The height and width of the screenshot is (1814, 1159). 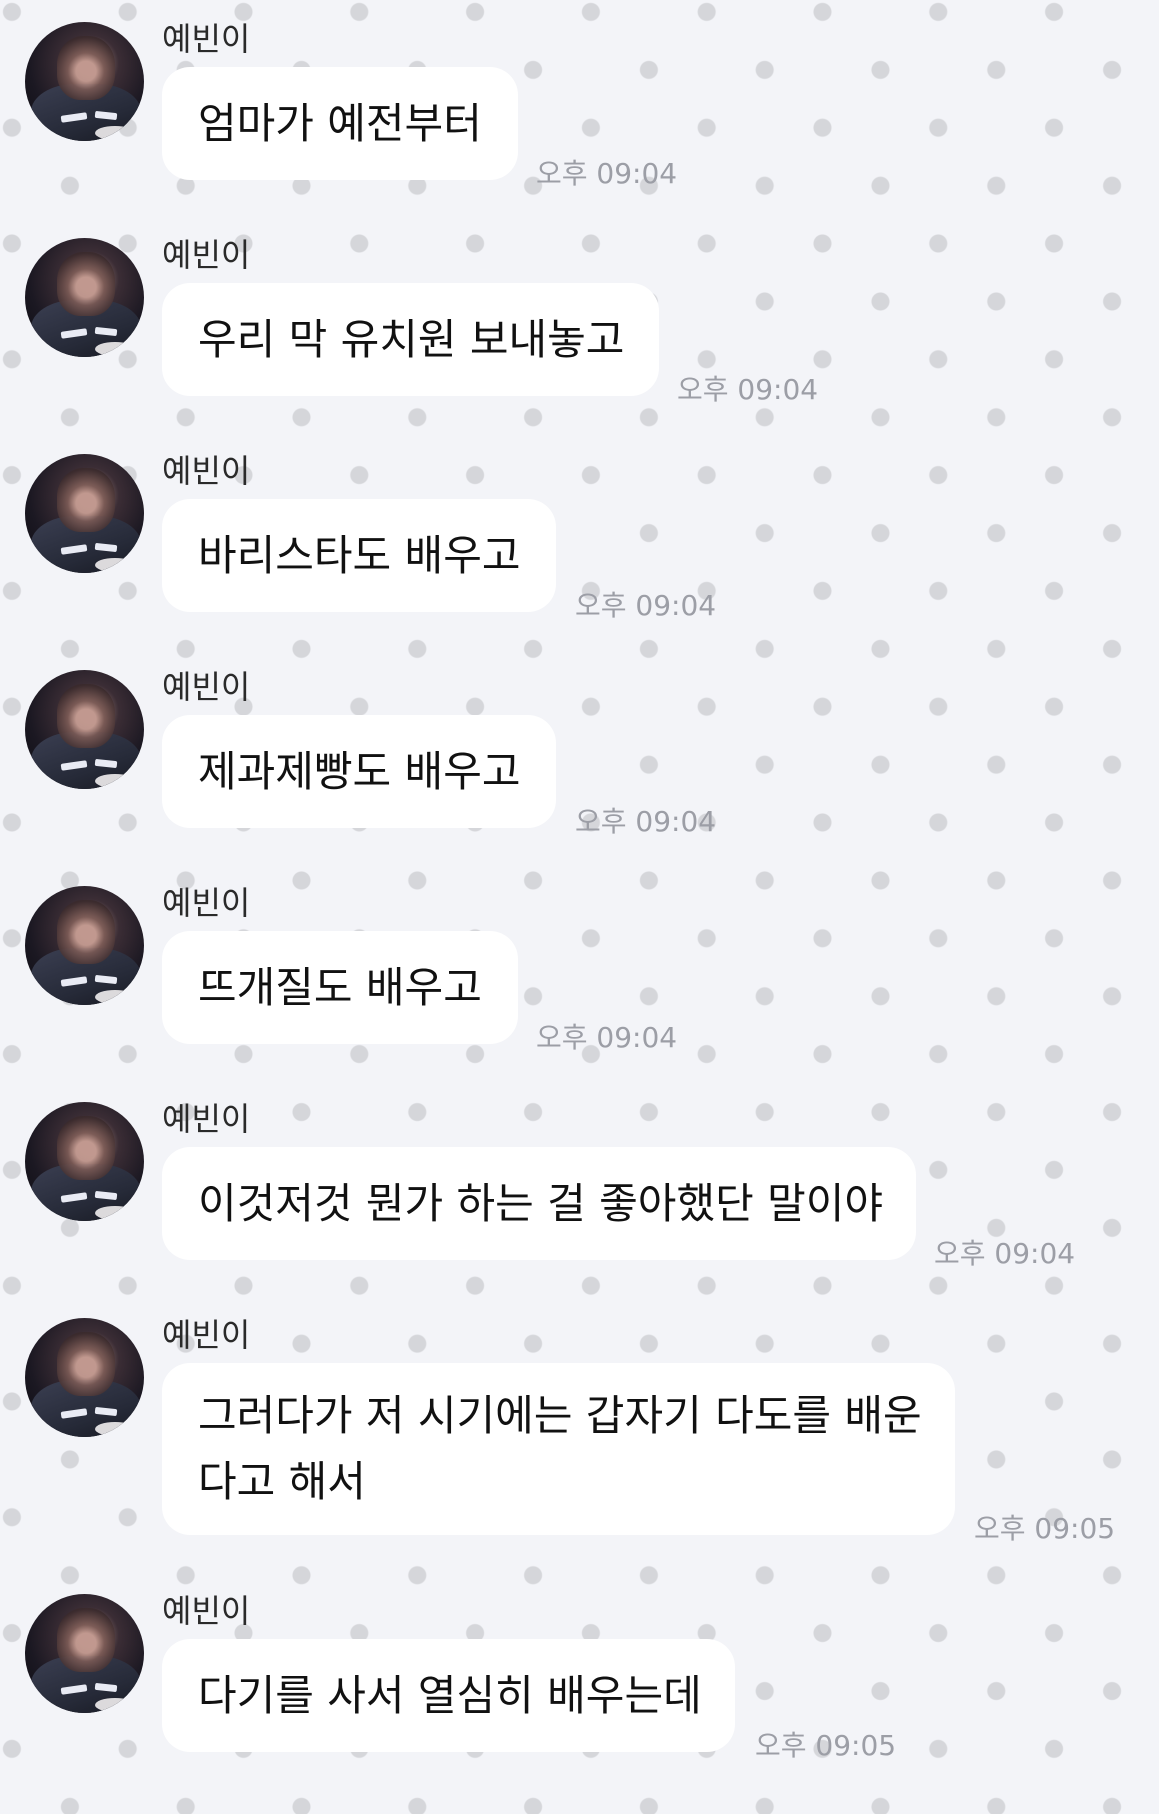 I want to click on message-text: 이것저것 뭔가 하는 걸 좋아했단 말이야, so click(x=540, y=1203).